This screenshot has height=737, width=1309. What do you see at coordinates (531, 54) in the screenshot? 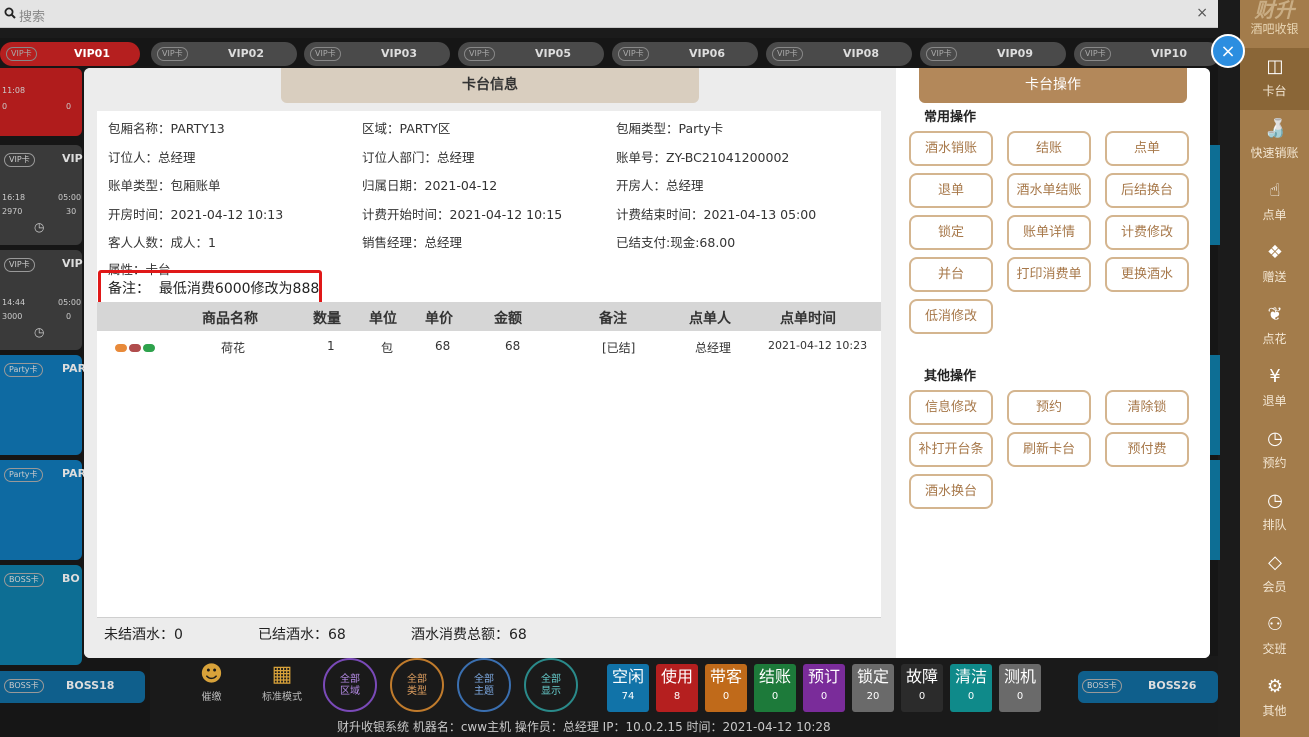
I see `vip-tab: VIP卡 VIP05` at bounding box center [531, 54].